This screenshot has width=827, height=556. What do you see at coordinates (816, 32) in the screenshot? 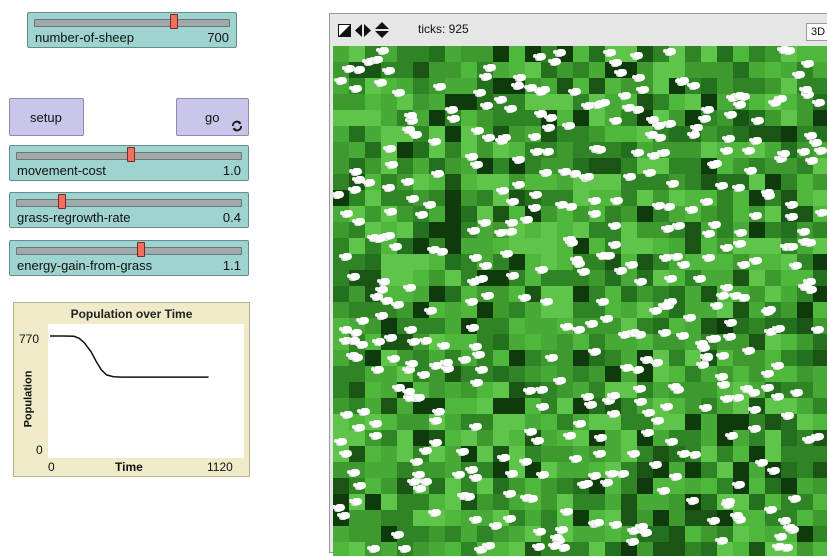
I see `3d-view-button: 3D` at bounding box center [816, 32].